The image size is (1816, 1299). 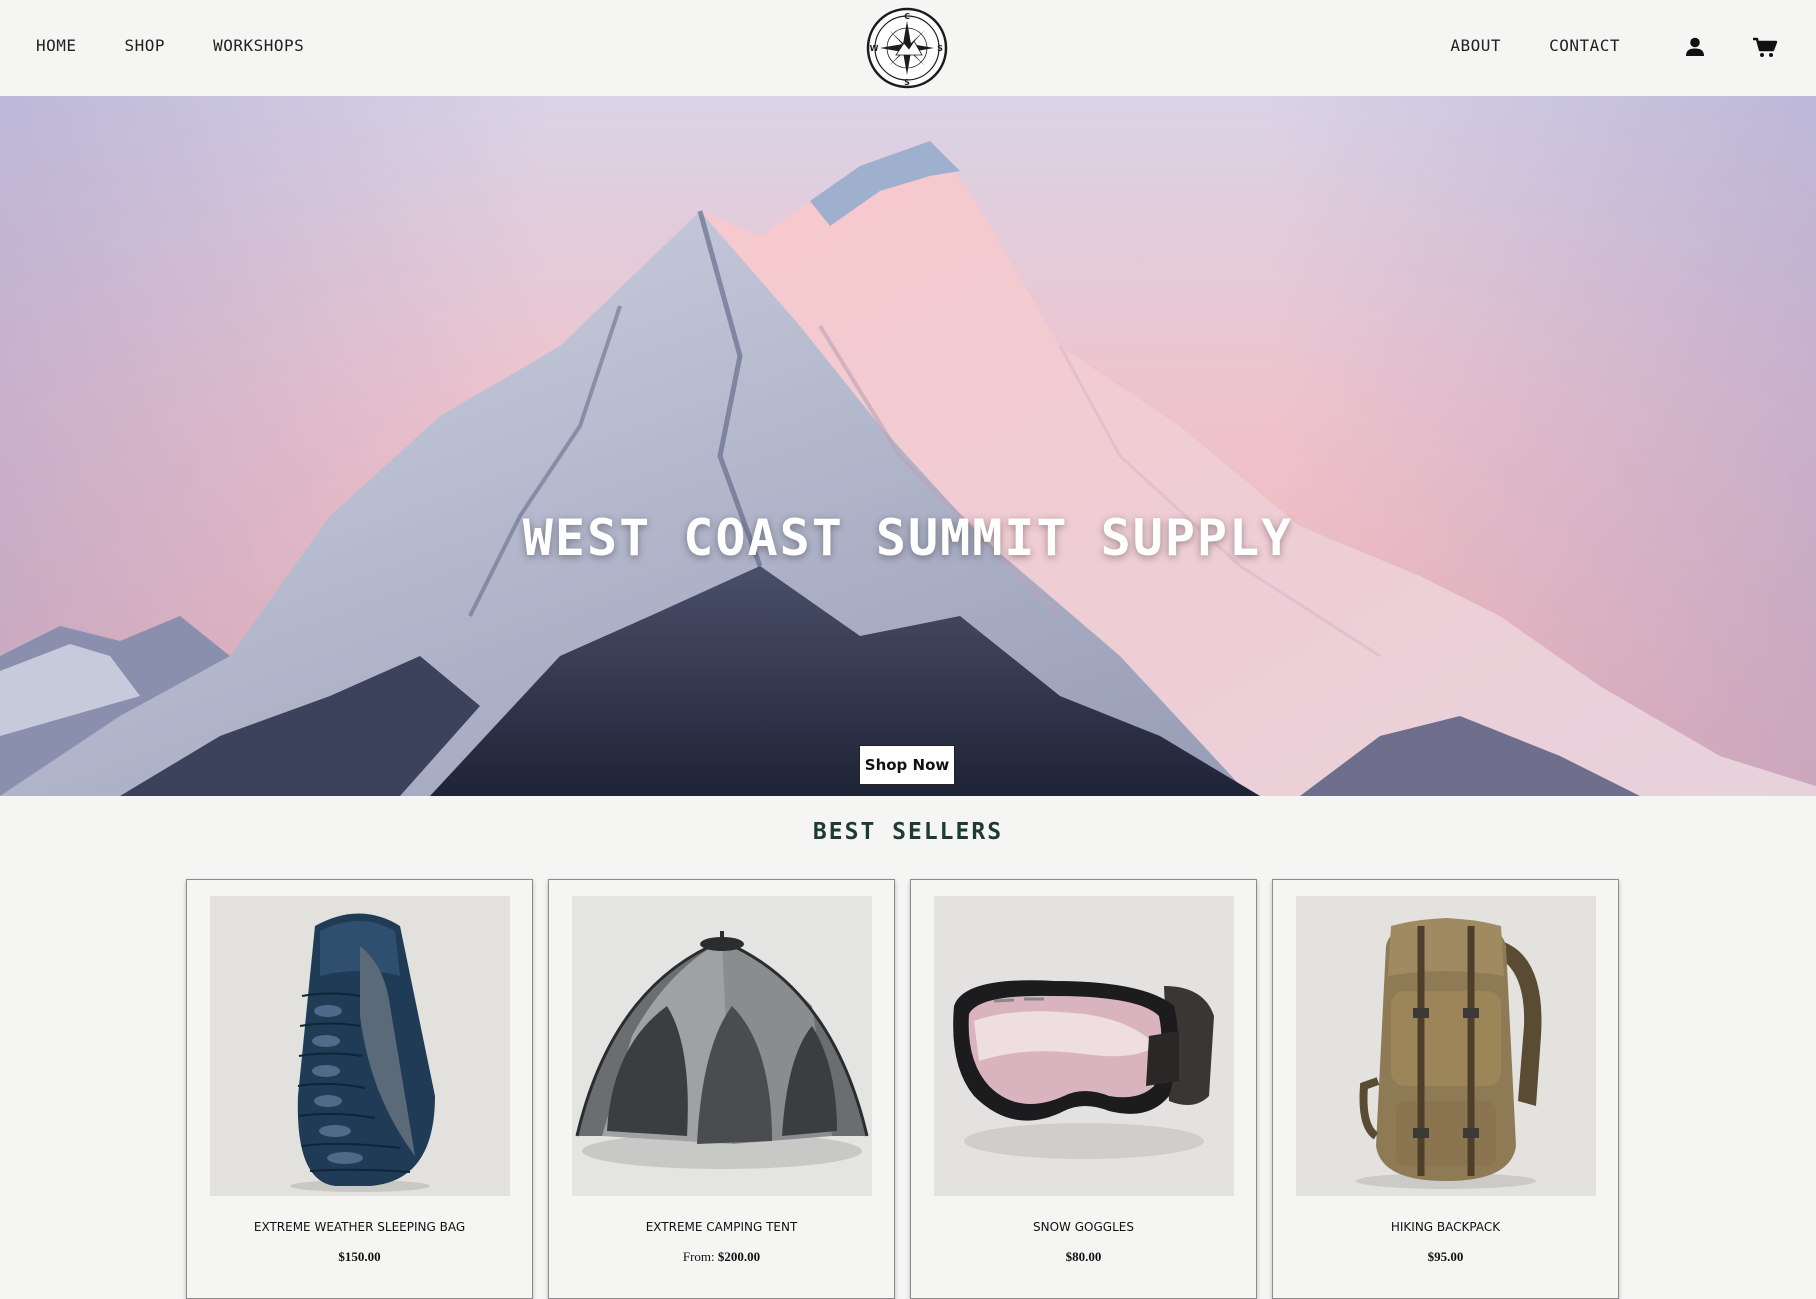 I want to click on product-card: EXTREME CAMPING TENT From: $200.00, so click(x=721, y=1089).